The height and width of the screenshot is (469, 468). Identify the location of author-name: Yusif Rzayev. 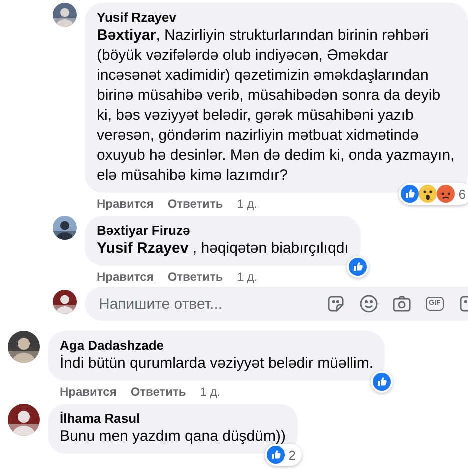
(276, 18).